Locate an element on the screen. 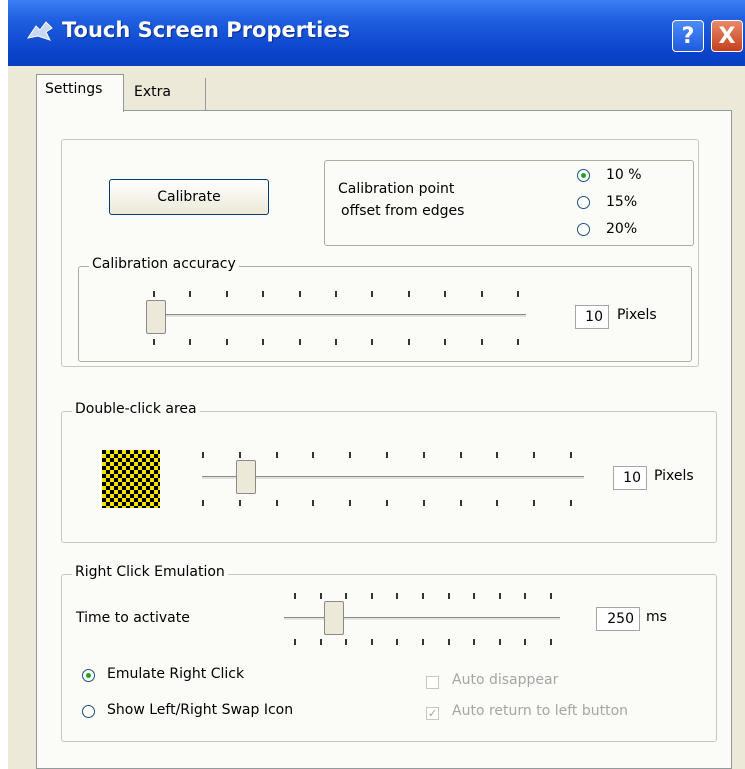 Image resolution: width=745 pixels, height=769 pixels. close-button: X is located at coordinates (727, 36).